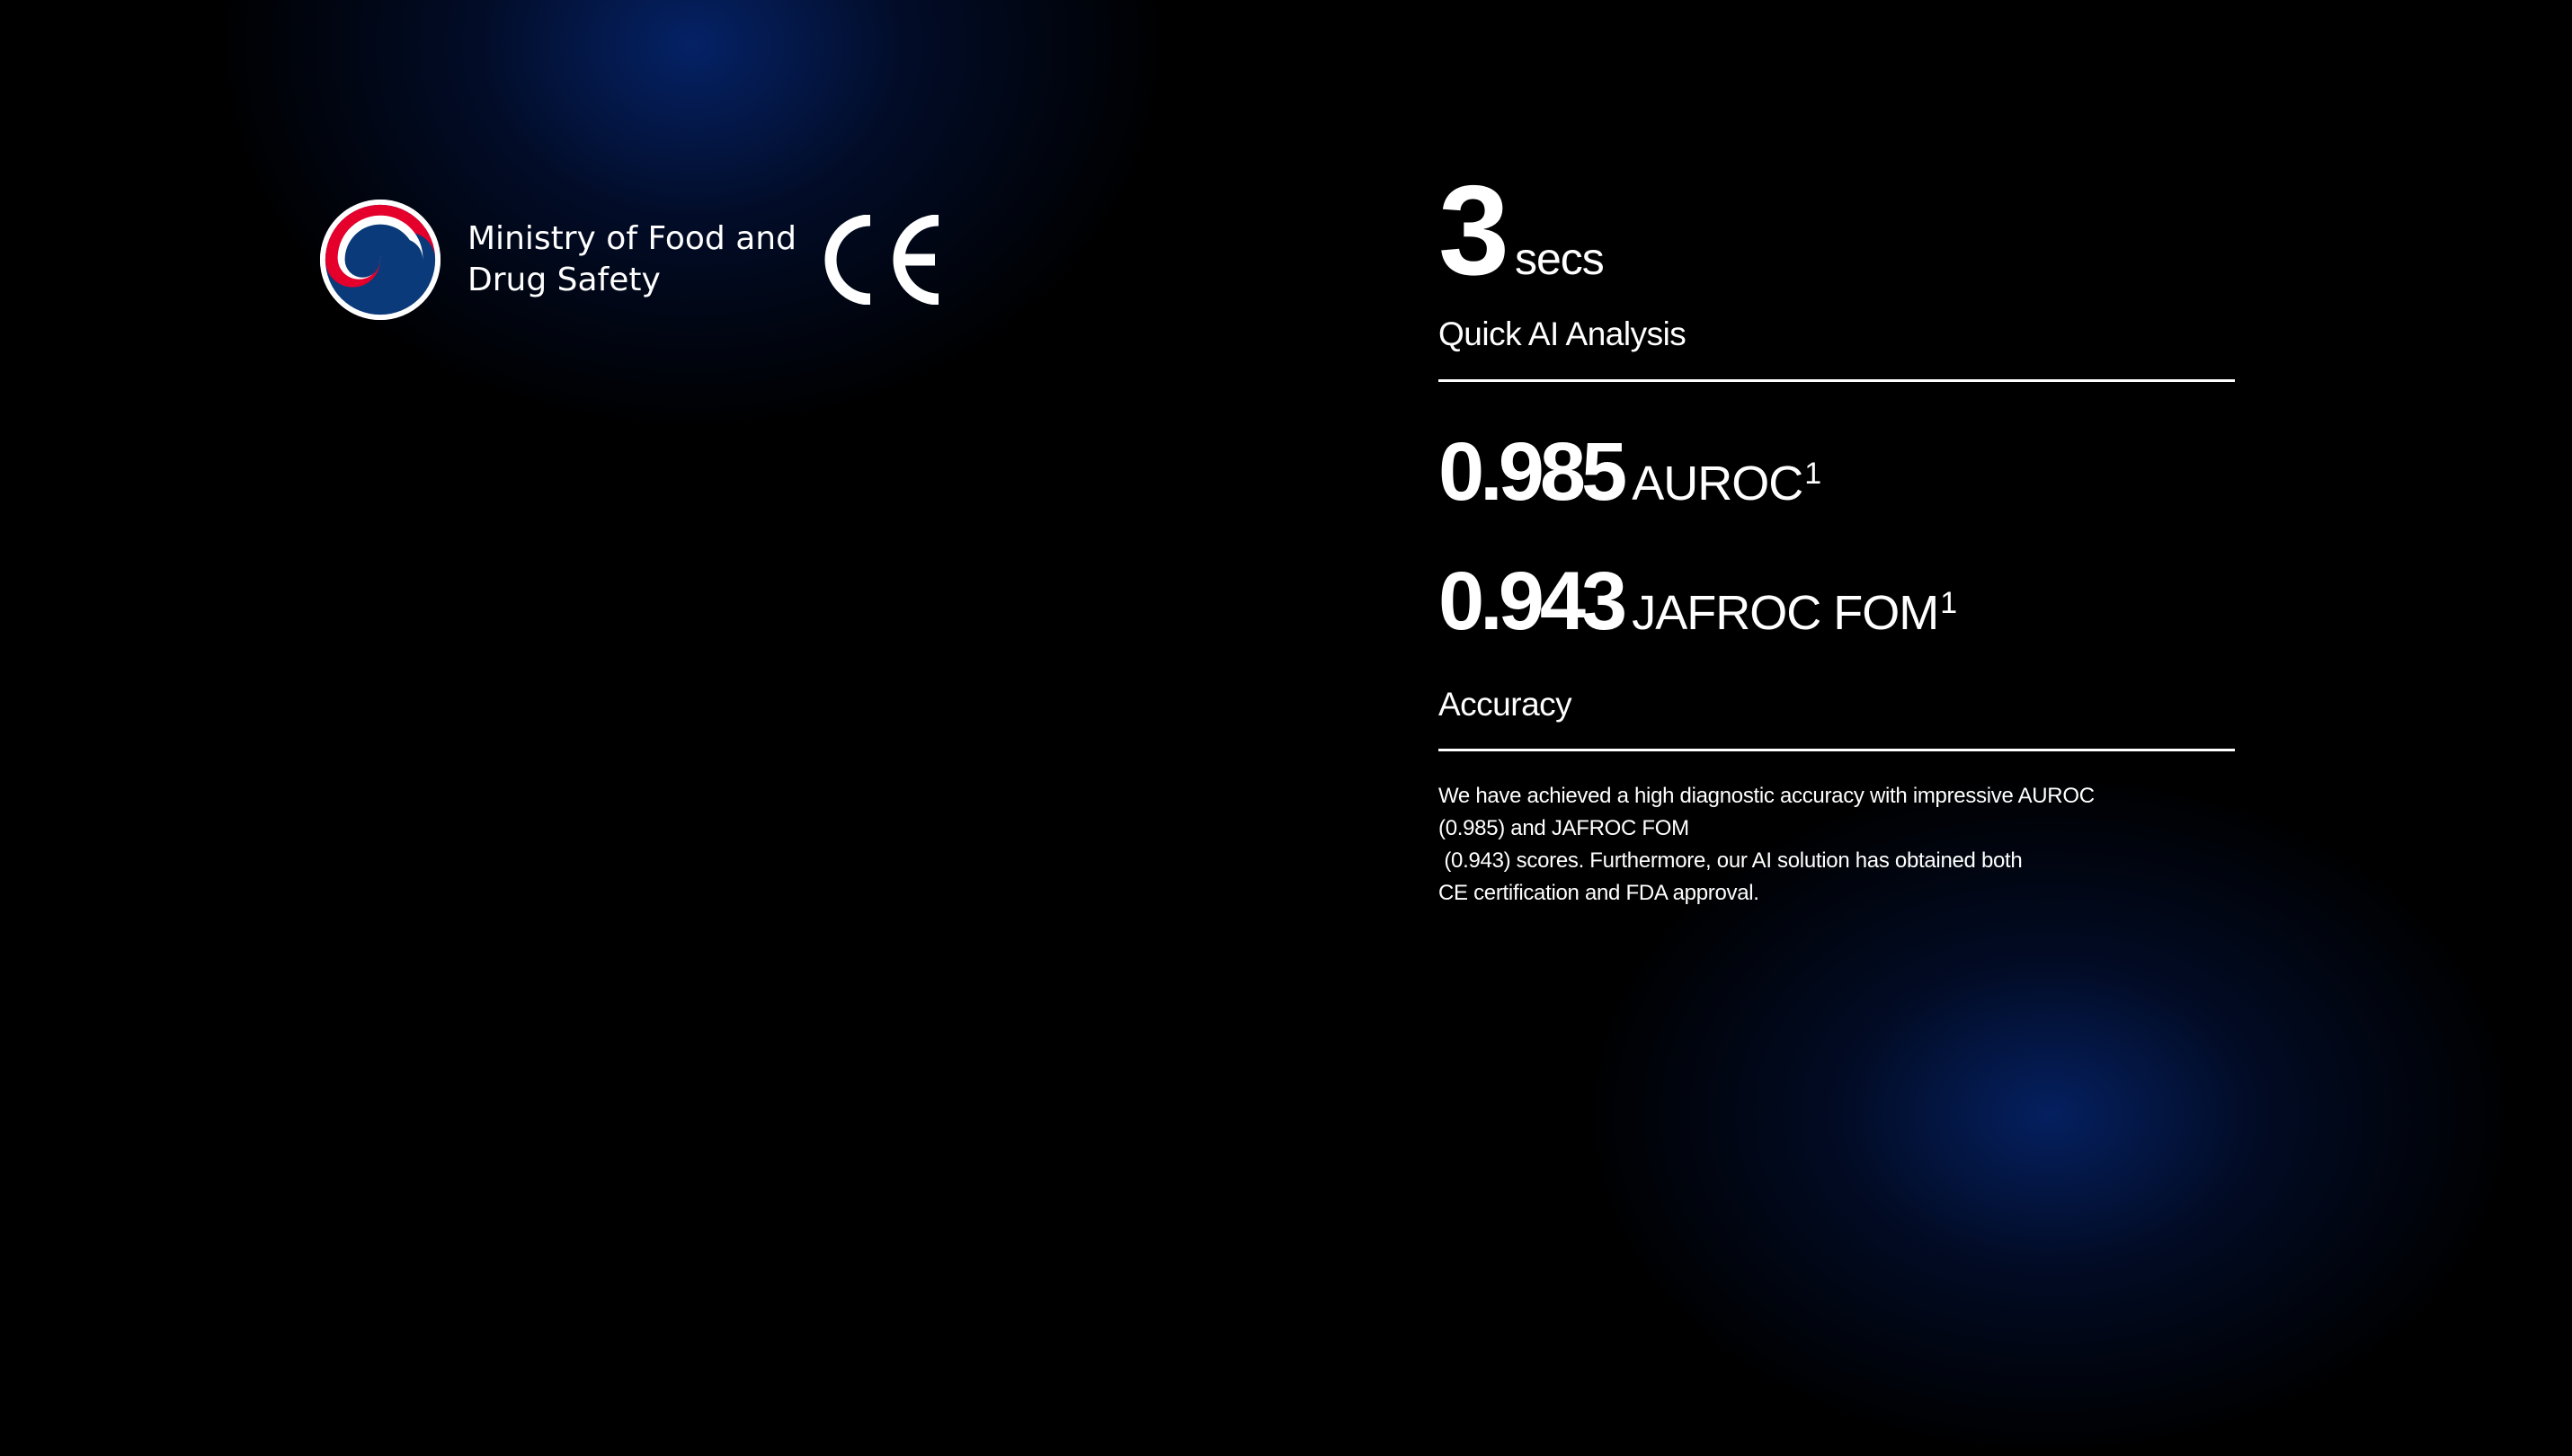 The image size is (2572, 1456). I want to click on auroc-unit: AUROC1, so click(1726, 484).